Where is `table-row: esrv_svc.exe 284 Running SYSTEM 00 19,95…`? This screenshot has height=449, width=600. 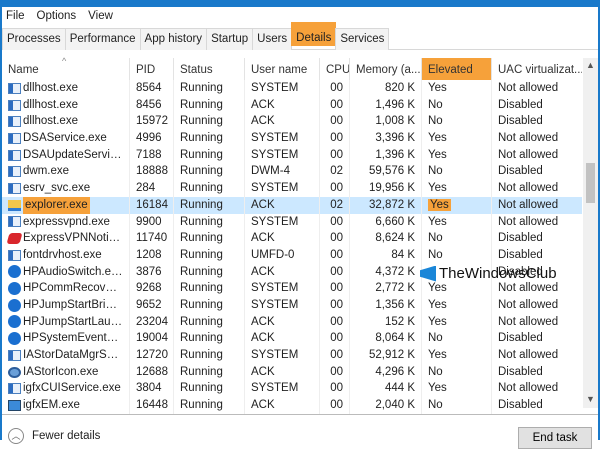 table-row: esrv_svc.exe 284 Running SYSTEM 00 19,95… is located at coordinates (292, 188).